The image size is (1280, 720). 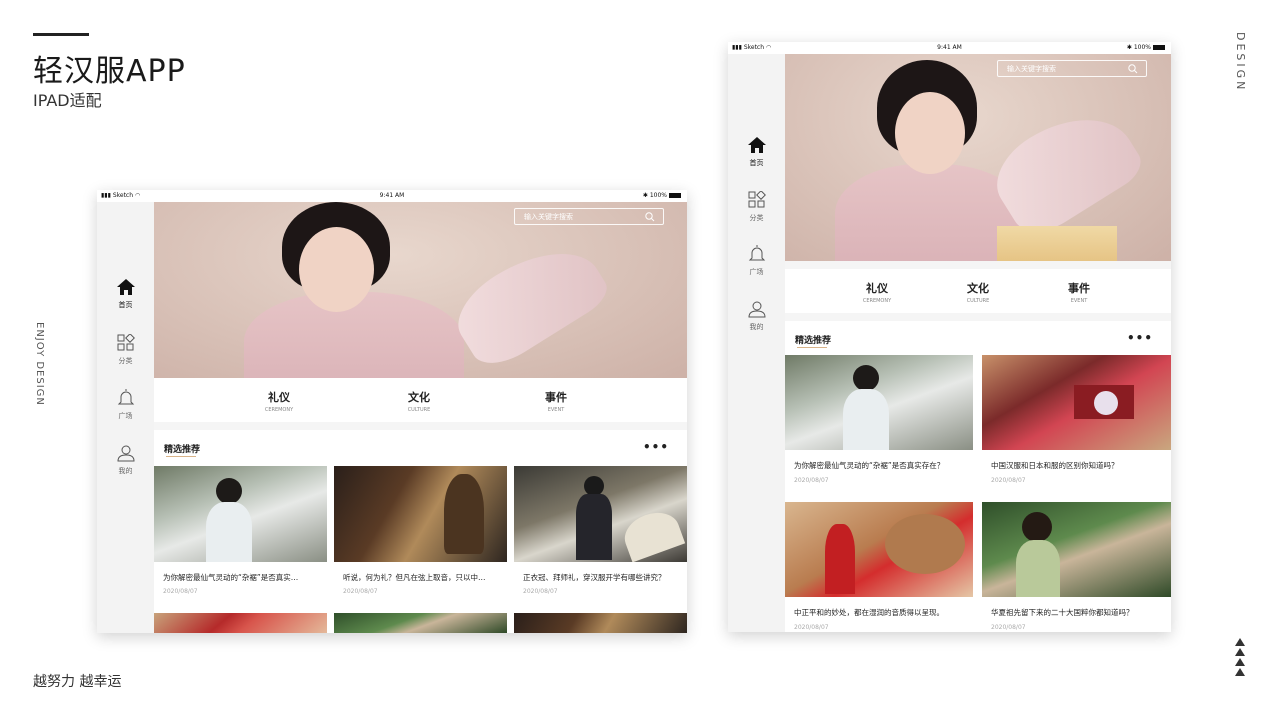 What do you see at coordinates (1055, 465) in the screenshot?
I see `article-caption: 中国汉服和日本和服的区别你知道吗？` at bounding box center [1055, 465].